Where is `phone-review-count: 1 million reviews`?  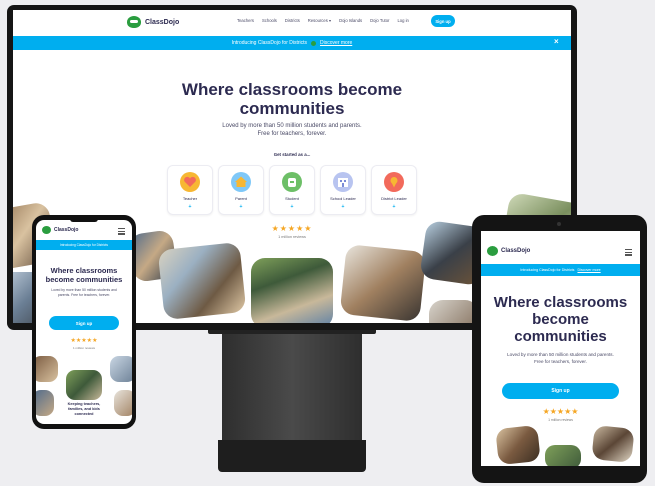 phone-review-count: 1 million reviews is located at coordinates (83, 348).